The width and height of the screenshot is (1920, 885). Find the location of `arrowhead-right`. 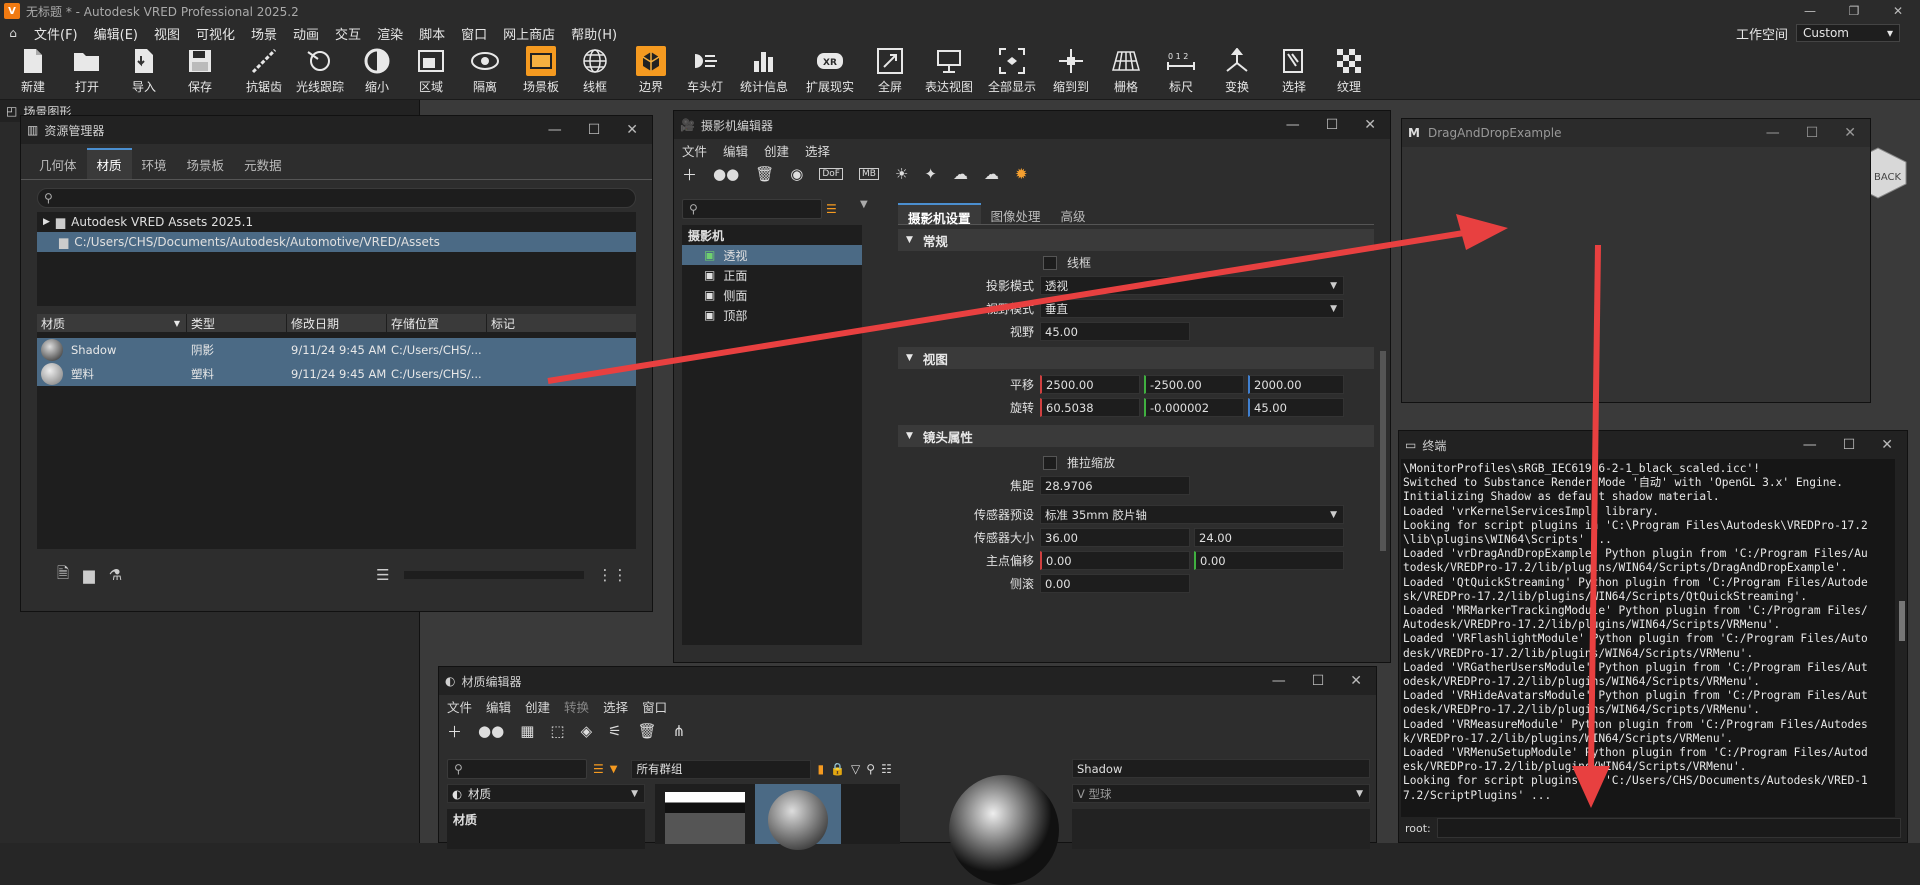

arrowhead-right is located at coordinates (1482, 232).